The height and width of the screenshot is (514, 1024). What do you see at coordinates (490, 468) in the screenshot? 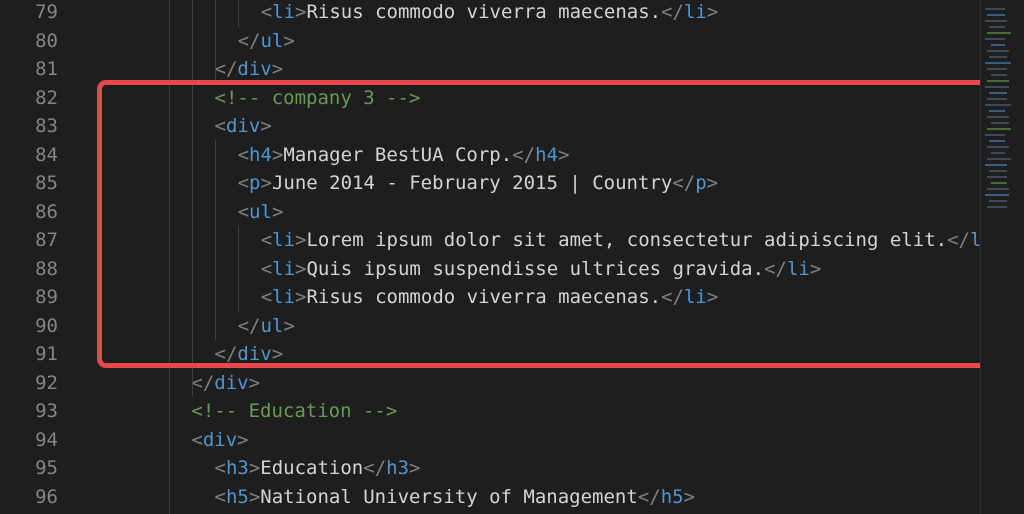
I see `code-line: 95 <h3>Education</h3>` at bounding box center [490, 468].